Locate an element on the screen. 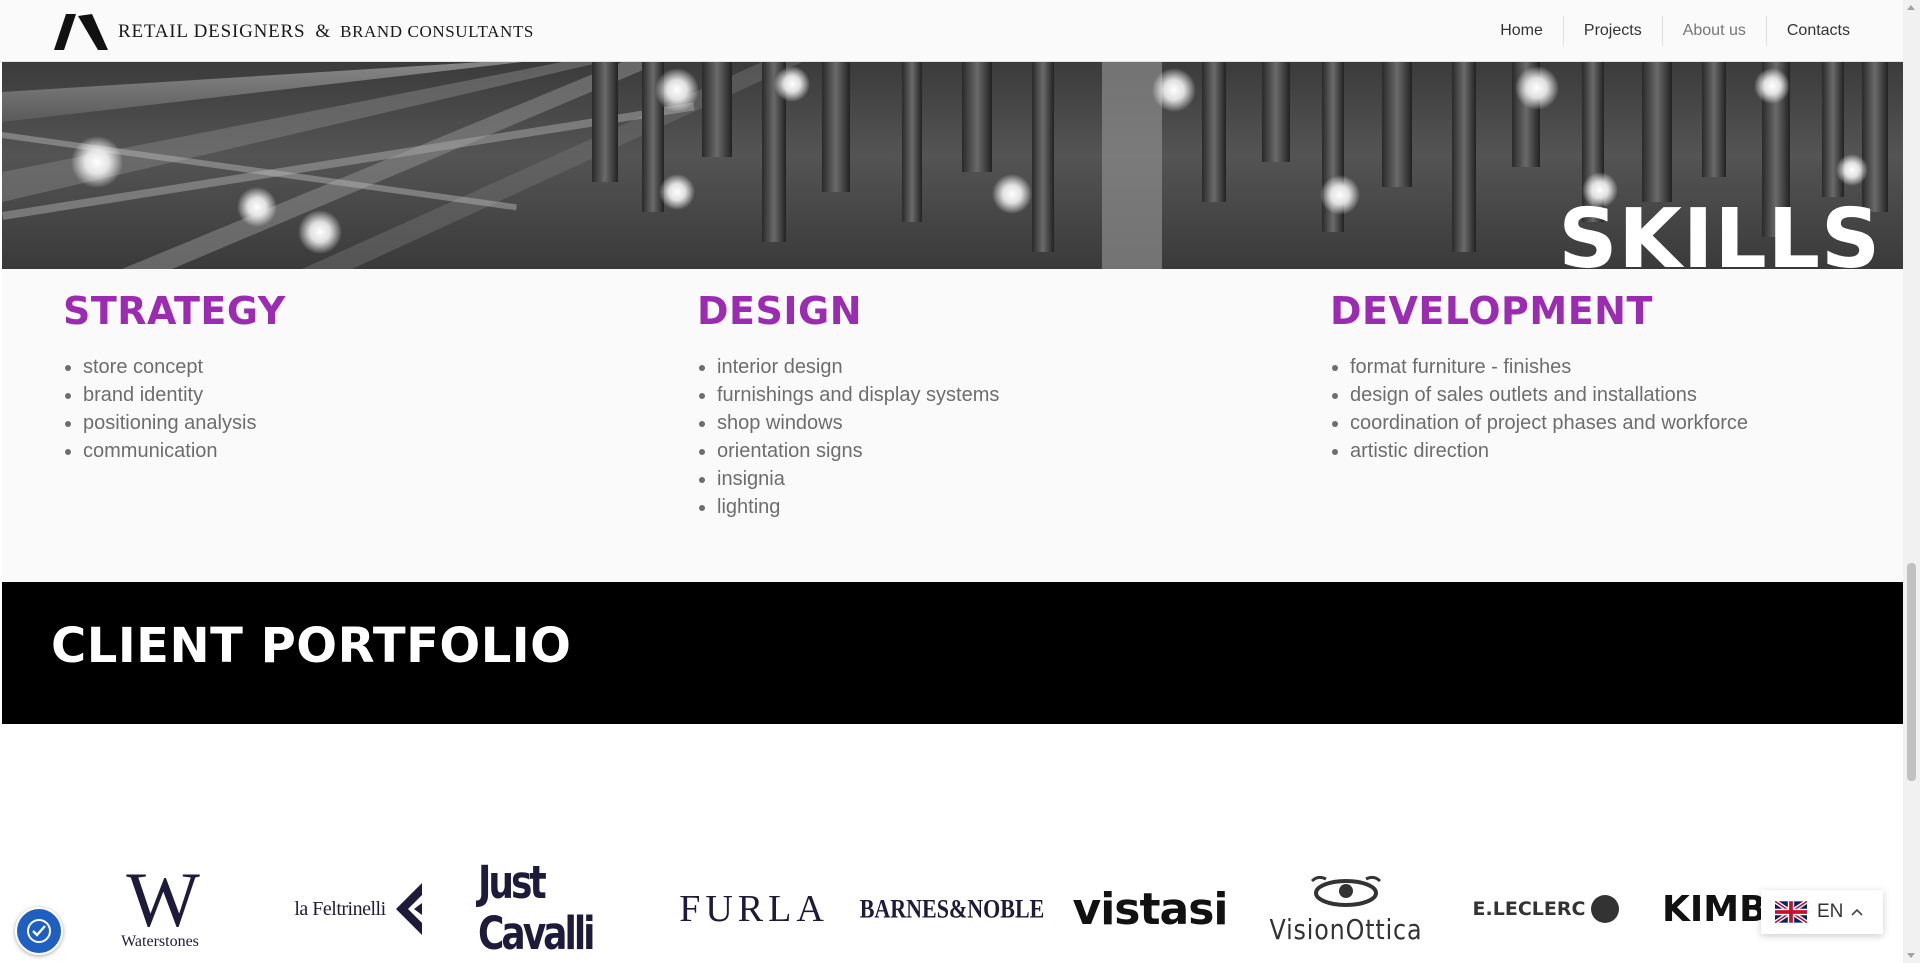 Image resolution: width=1920 pixels, height=963 pixels. client-logo-kimbo: KIMBO is located at coordinates (1712, 909).